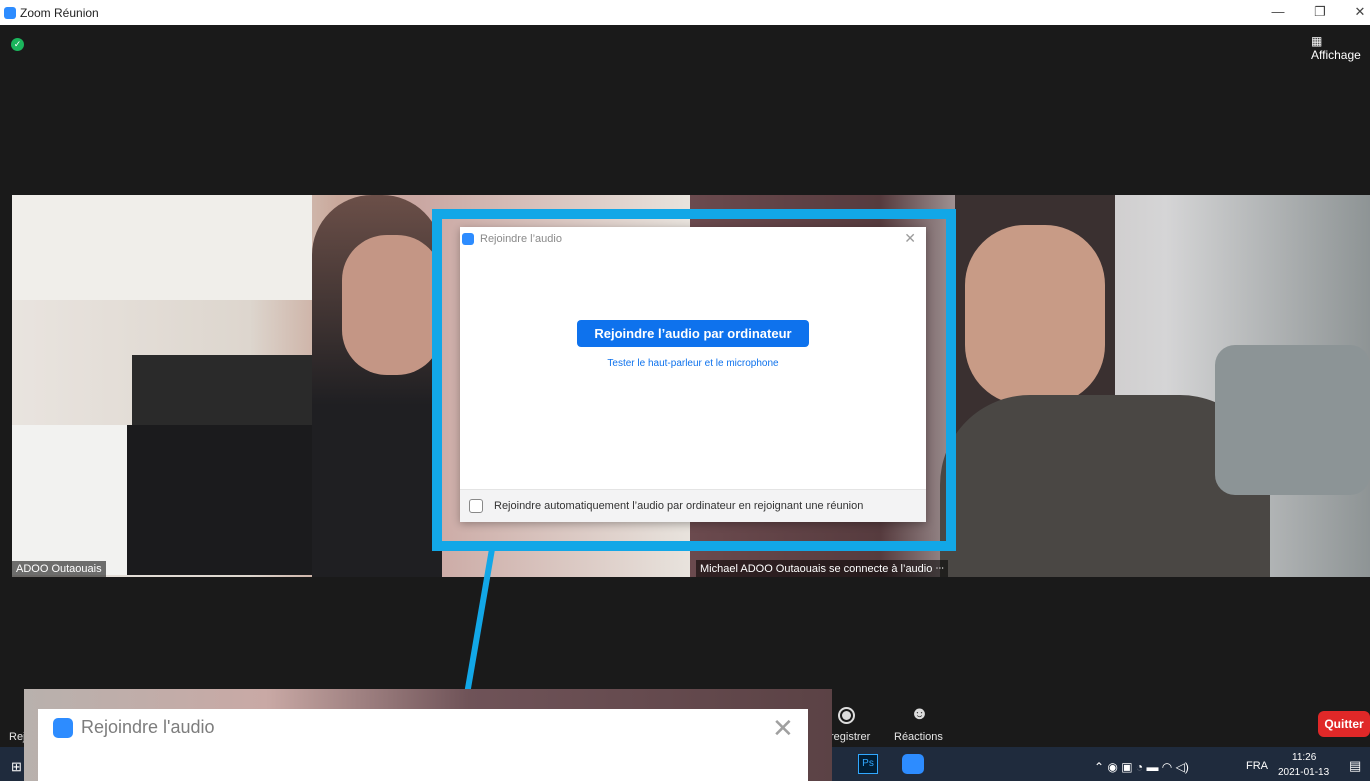  What do you see at coordinates (1141, 767) in the screenshot?
I see `tray-icons: ⌃ ◉ ▣ ◔ ▬ ◠ ◁)` at bounding box center [1141, 767].